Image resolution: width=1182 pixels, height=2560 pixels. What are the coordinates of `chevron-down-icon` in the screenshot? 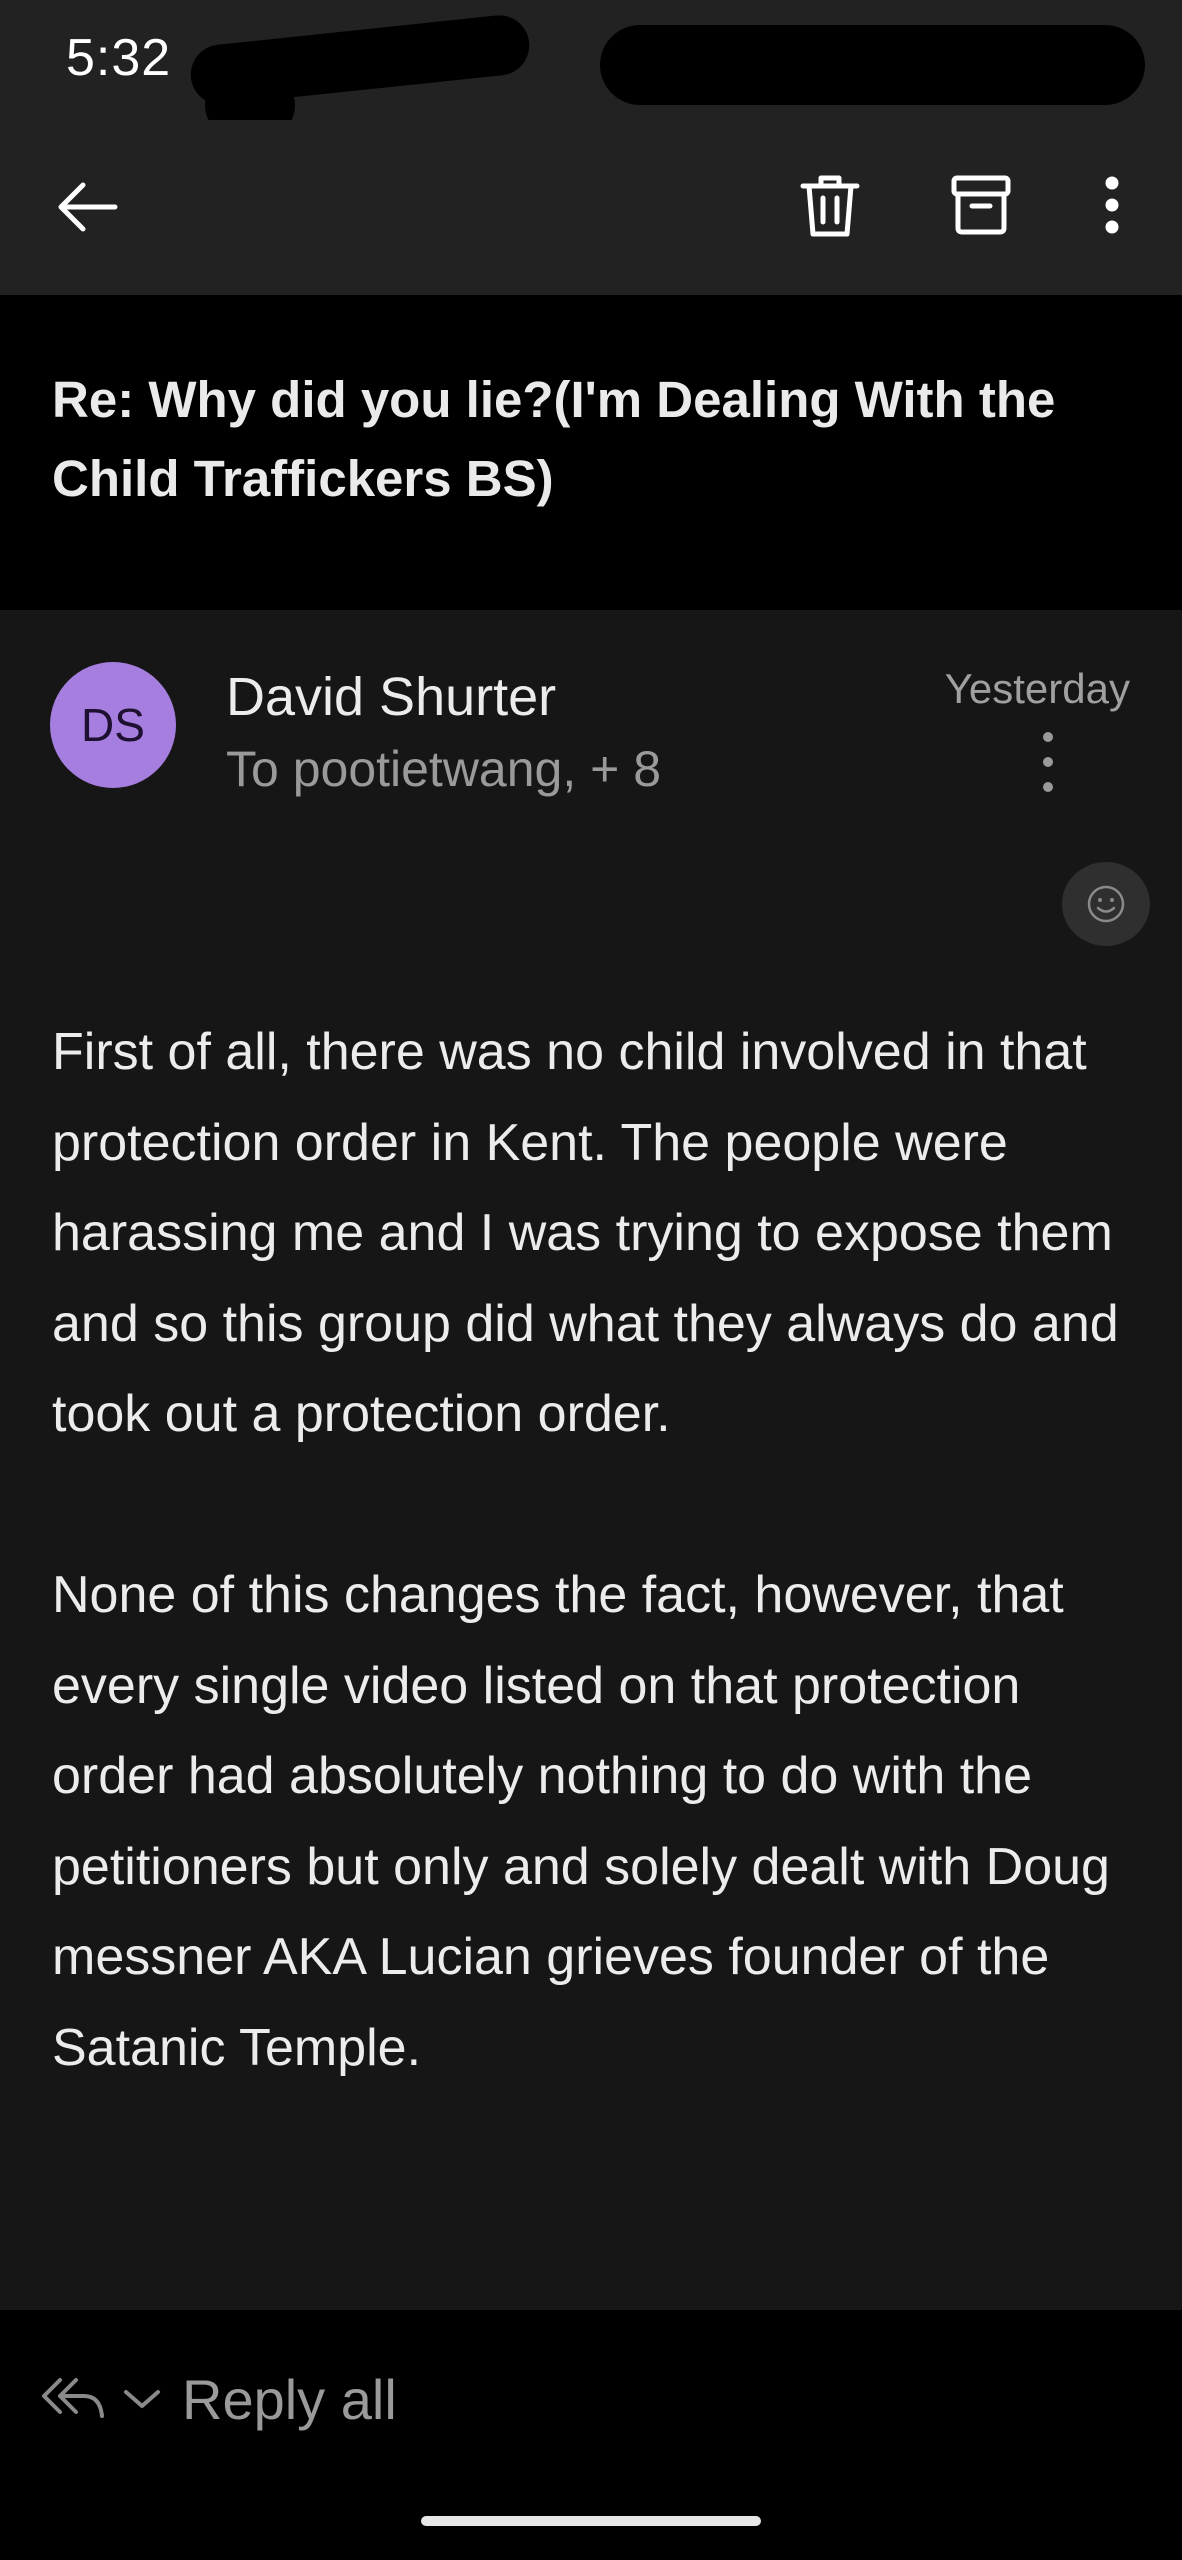 It's located at (142, 2399).